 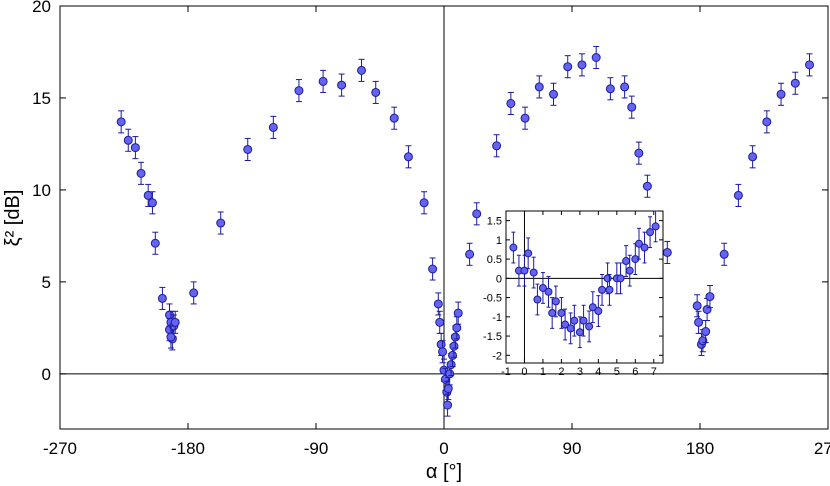 I want to click on inset-y-tick-label: 1, so click(x=499, y=241).